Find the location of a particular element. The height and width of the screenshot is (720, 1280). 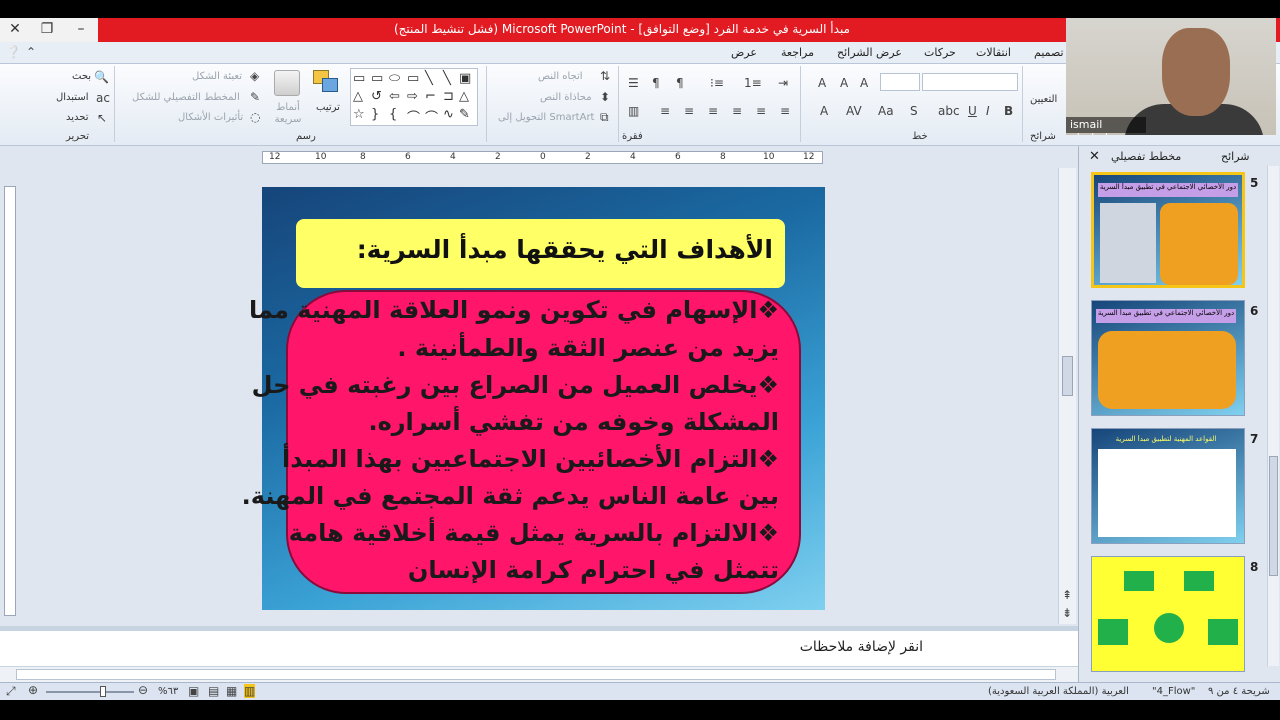

align-center-icon: ≡ is located at coordinates (737, 111).